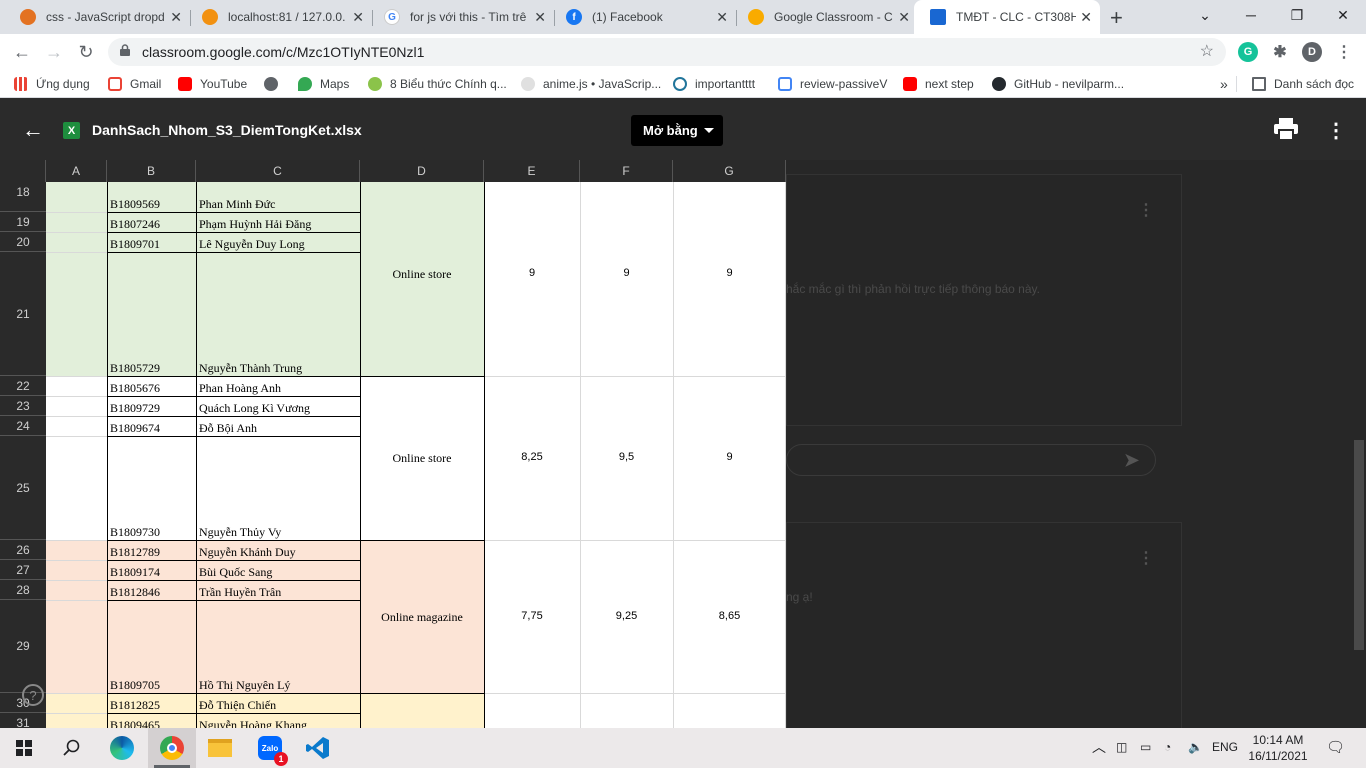 The width and height of the screenshot is (1366, 768). I want to click on score-g: 9, so click(729, 273).